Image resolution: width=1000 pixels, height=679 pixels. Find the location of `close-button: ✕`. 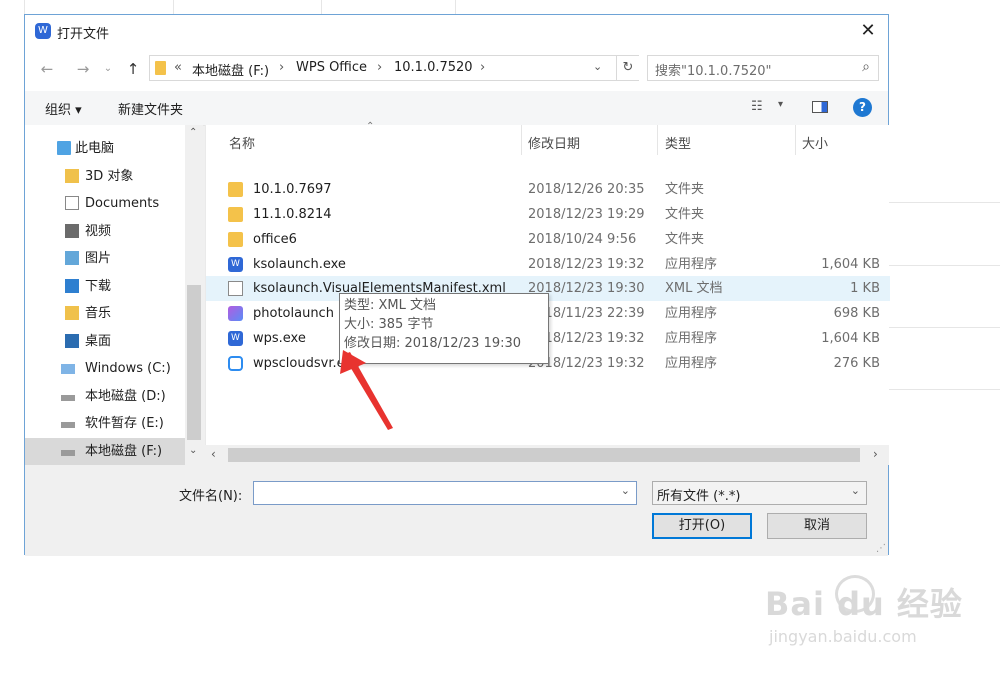

close-button: ✕ is located at coordinates (868, 31).